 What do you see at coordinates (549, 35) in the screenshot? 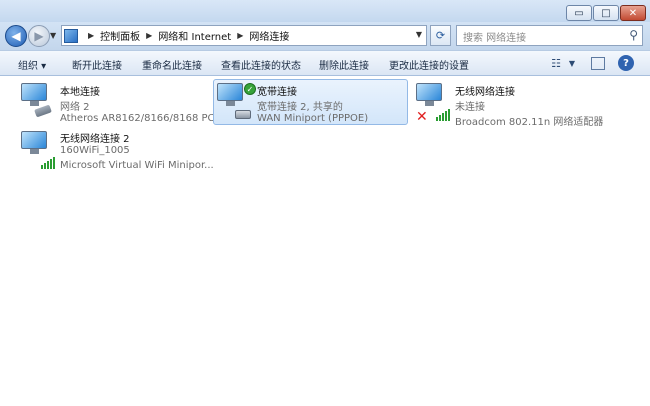
I see `search-input: 搜索 网络连接 ⚲` at bounding box center [549, 35].